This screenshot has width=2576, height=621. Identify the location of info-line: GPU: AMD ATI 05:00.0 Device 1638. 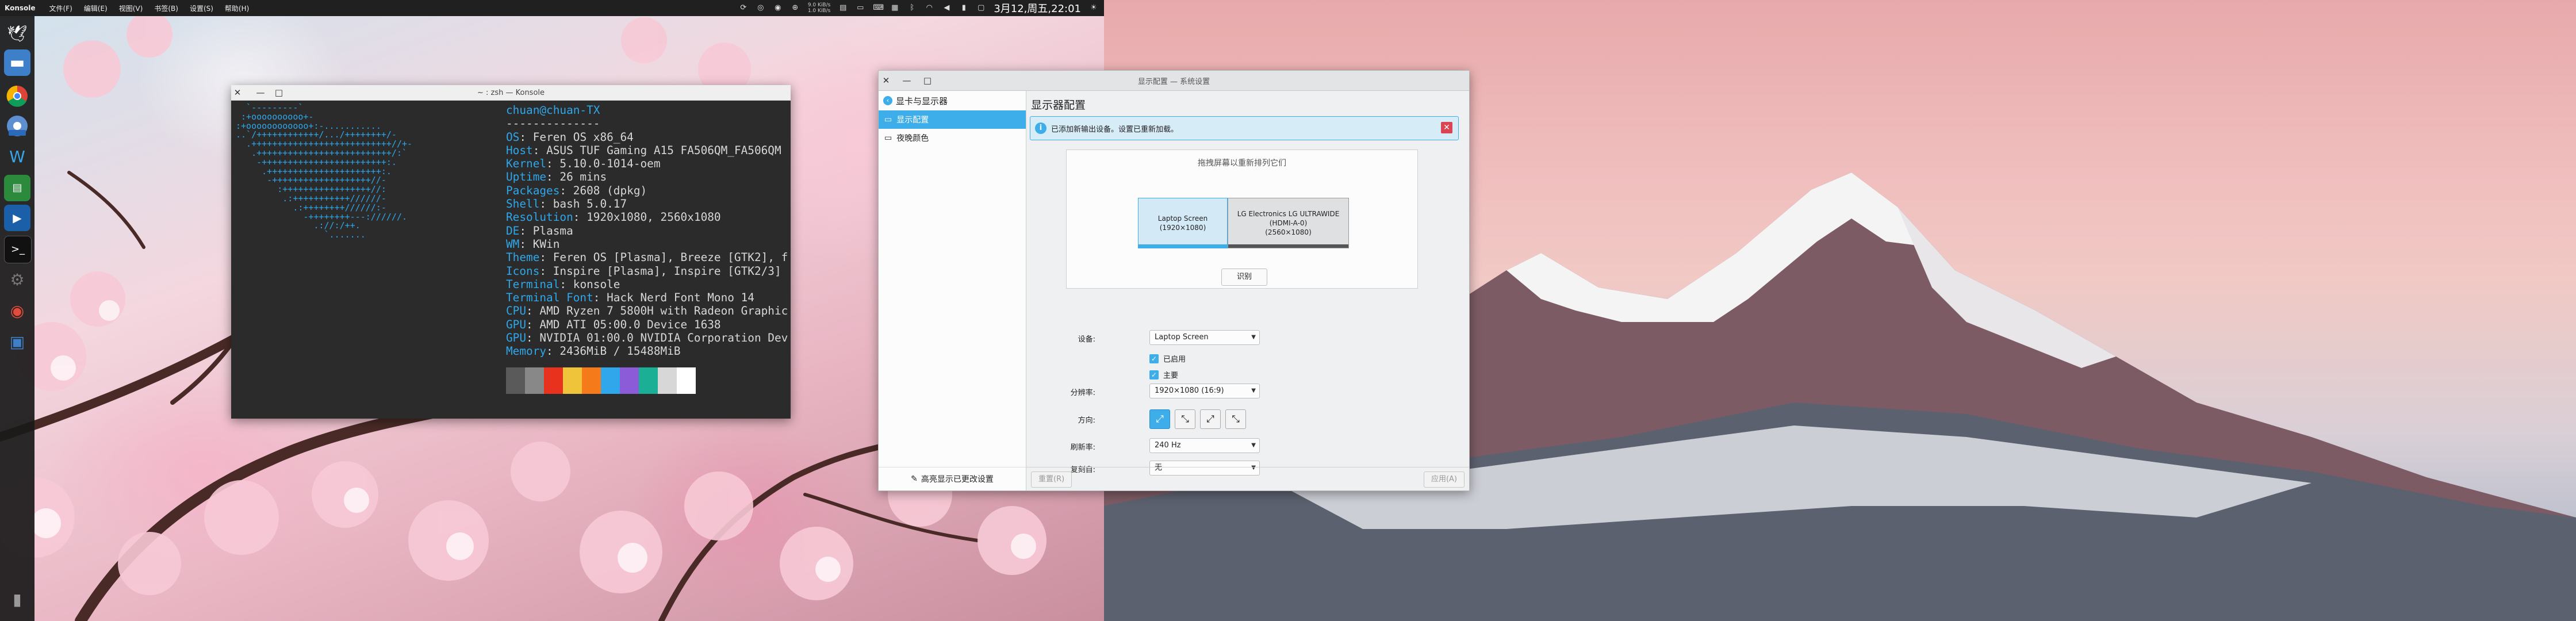
(613, 324).